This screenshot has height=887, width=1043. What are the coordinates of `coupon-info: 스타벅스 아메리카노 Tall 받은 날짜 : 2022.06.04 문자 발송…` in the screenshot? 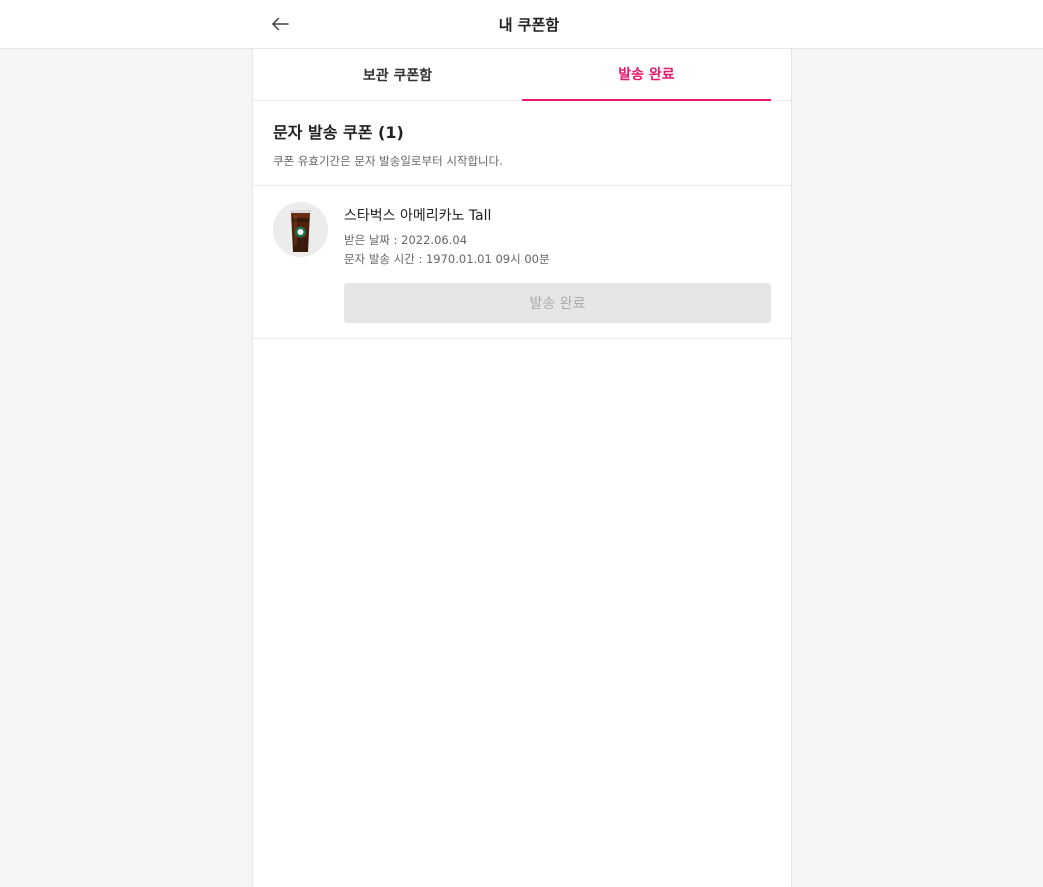 It's located at (447, 237).